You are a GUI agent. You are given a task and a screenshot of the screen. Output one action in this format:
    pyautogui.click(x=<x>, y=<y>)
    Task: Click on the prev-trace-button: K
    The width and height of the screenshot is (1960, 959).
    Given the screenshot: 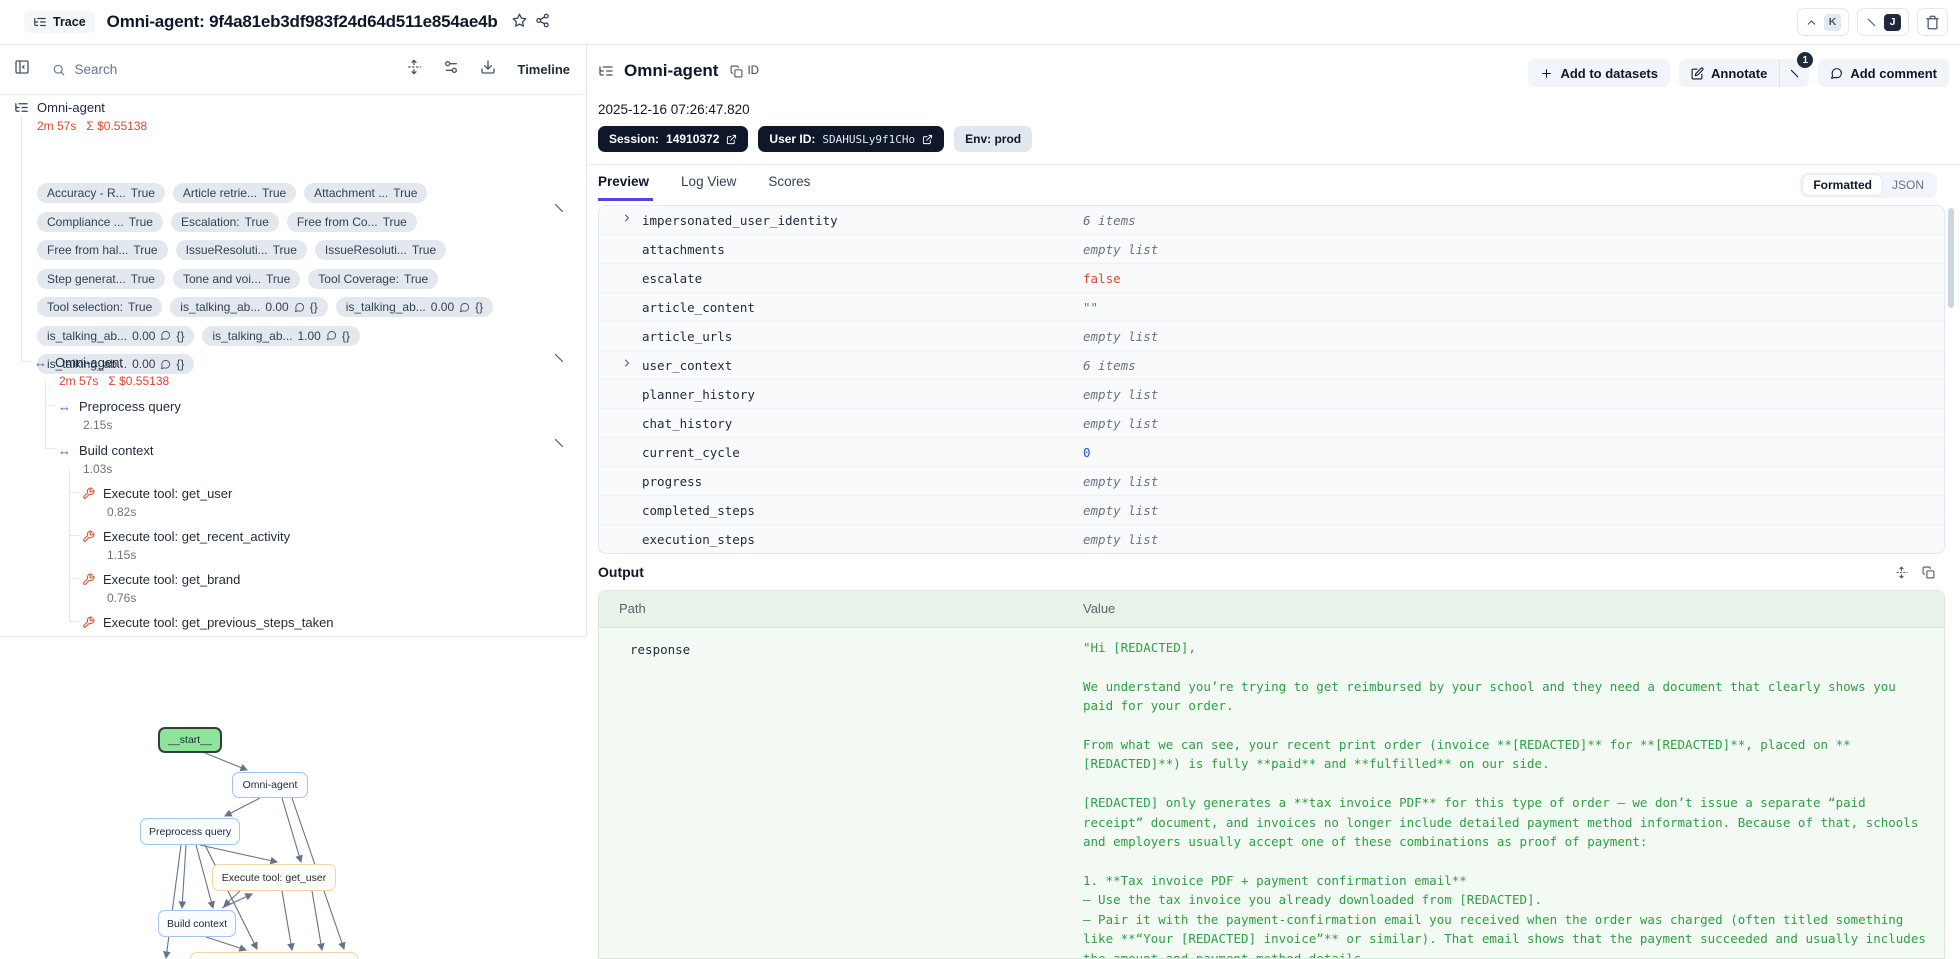 What is the action you would take?
    pyautogui.click(x=1823, y=22)
    